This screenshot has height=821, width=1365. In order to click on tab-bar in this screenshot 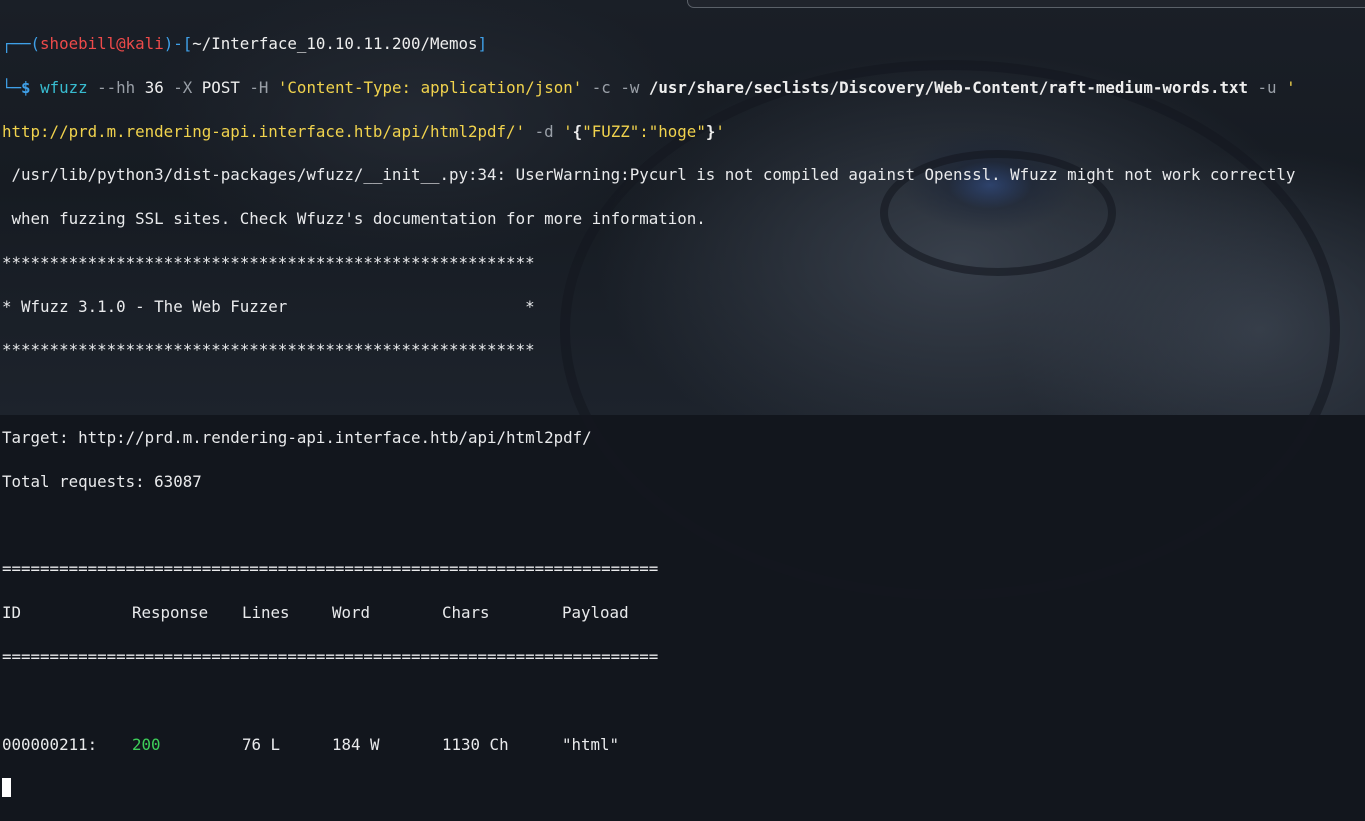, I will do `click(1026, 4)`.